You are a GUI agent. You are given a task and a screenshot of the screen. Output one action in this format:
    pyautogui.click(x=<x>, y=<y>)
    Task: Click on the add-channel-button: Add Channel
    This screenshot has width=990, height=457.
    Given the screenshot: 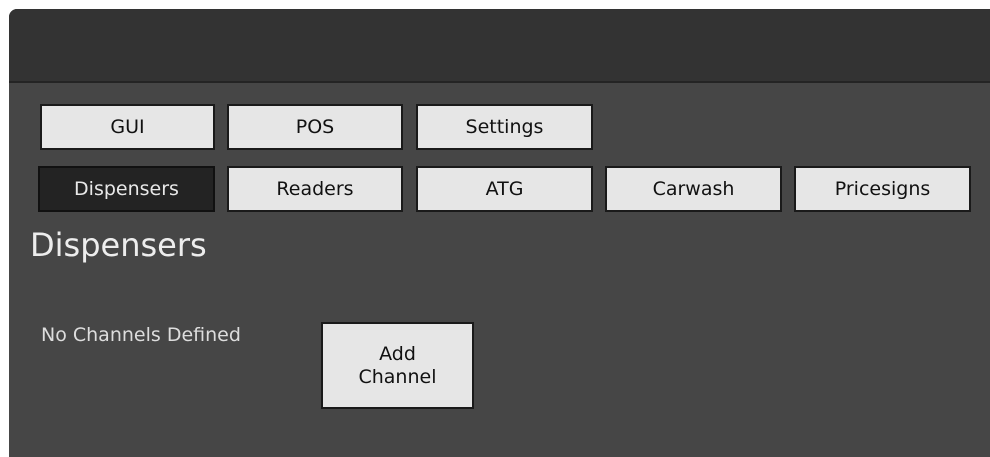 What is the action you would take?
    pyautogui.click(x=397, y=365)
    